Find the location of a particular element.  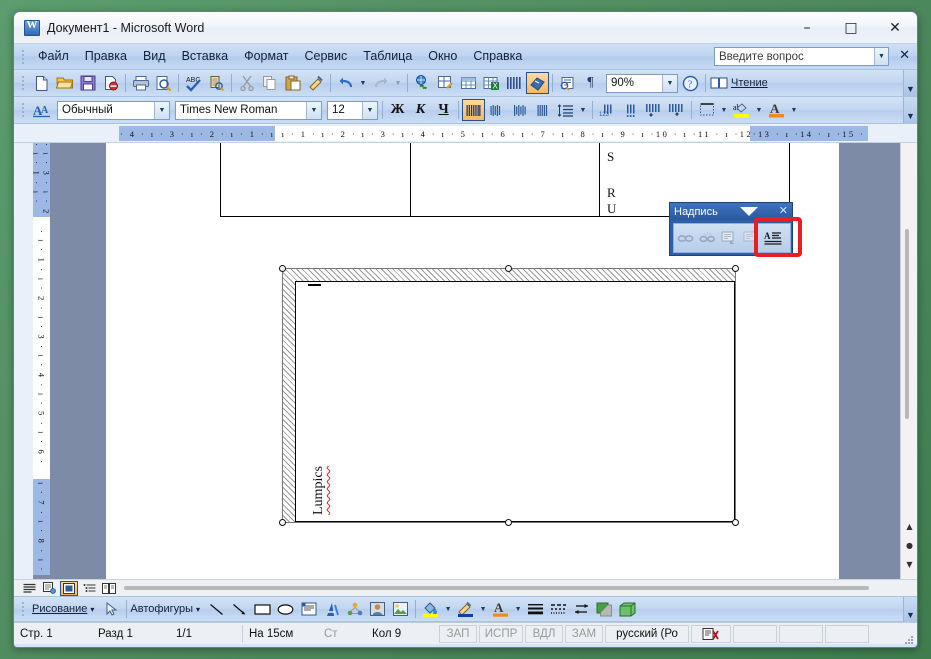

resize-handle-n is located at coordinates (508, 268).